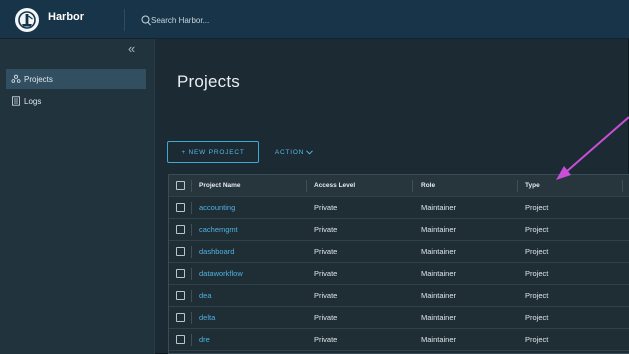  I want to click on annotation-arrow-icon, so click(592, 148).